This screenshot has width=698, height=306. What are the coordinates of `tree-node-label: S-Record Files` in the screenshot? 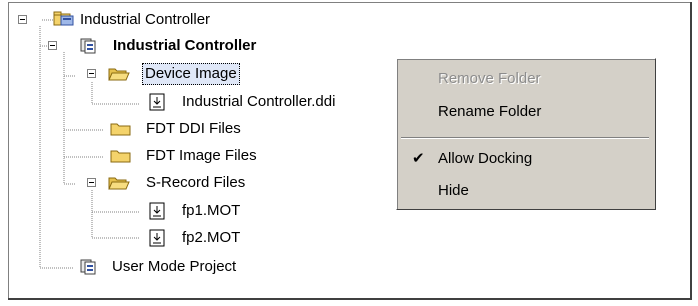 It's located at (196, 182).